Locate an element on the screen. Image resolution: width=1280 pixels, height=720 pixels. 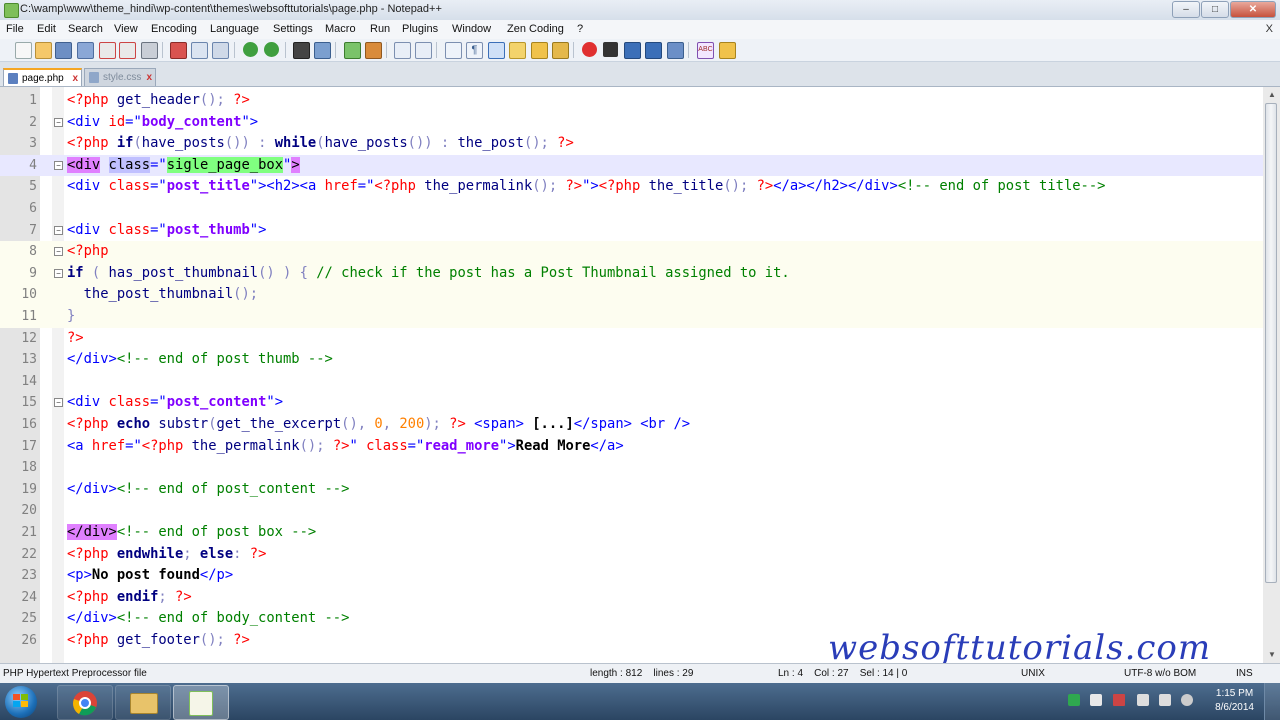
menu-encoding: Encoding is located at coordinates (174, 29).